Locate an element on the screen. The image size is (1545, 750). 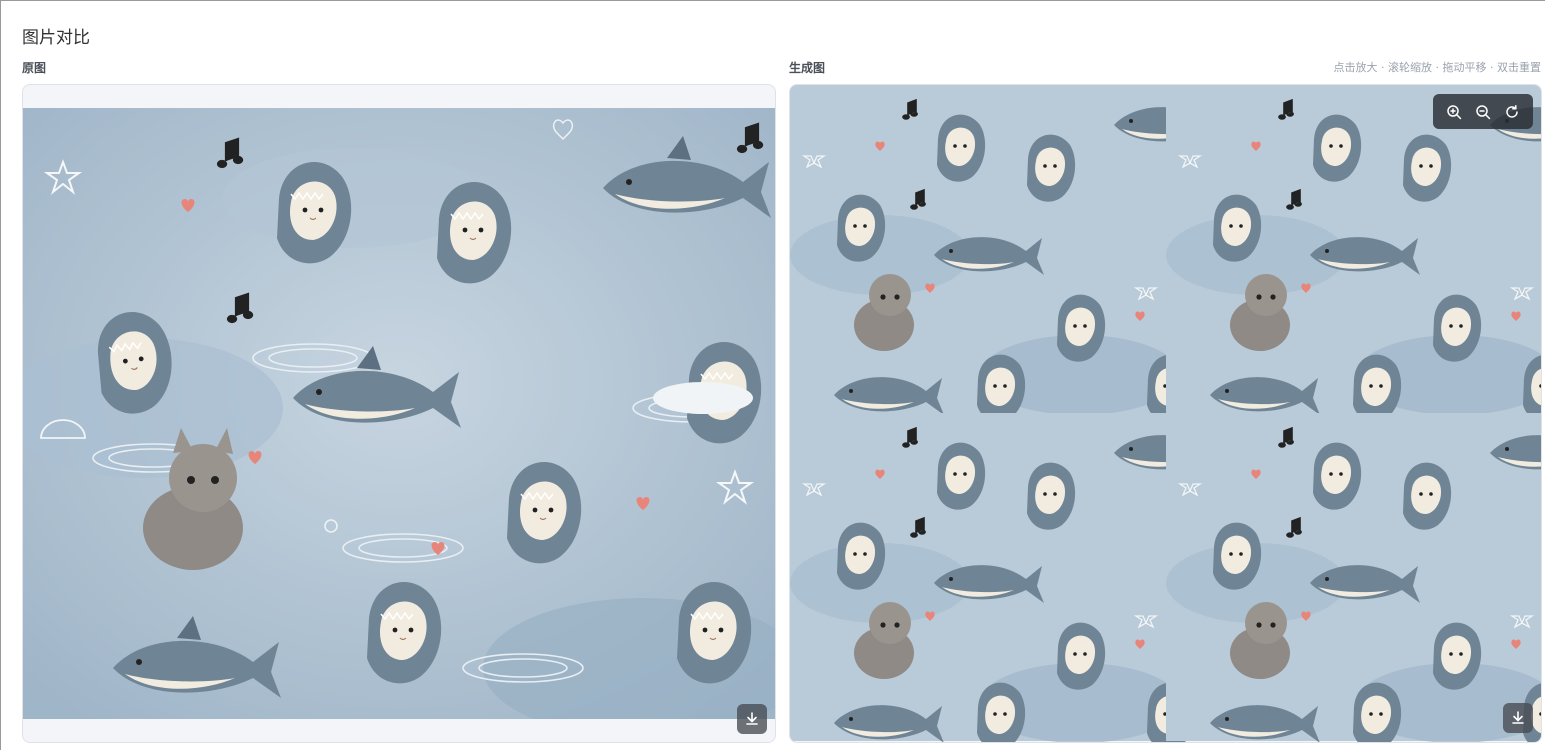
zoom-in-button is located at coordinates (1454, 112).